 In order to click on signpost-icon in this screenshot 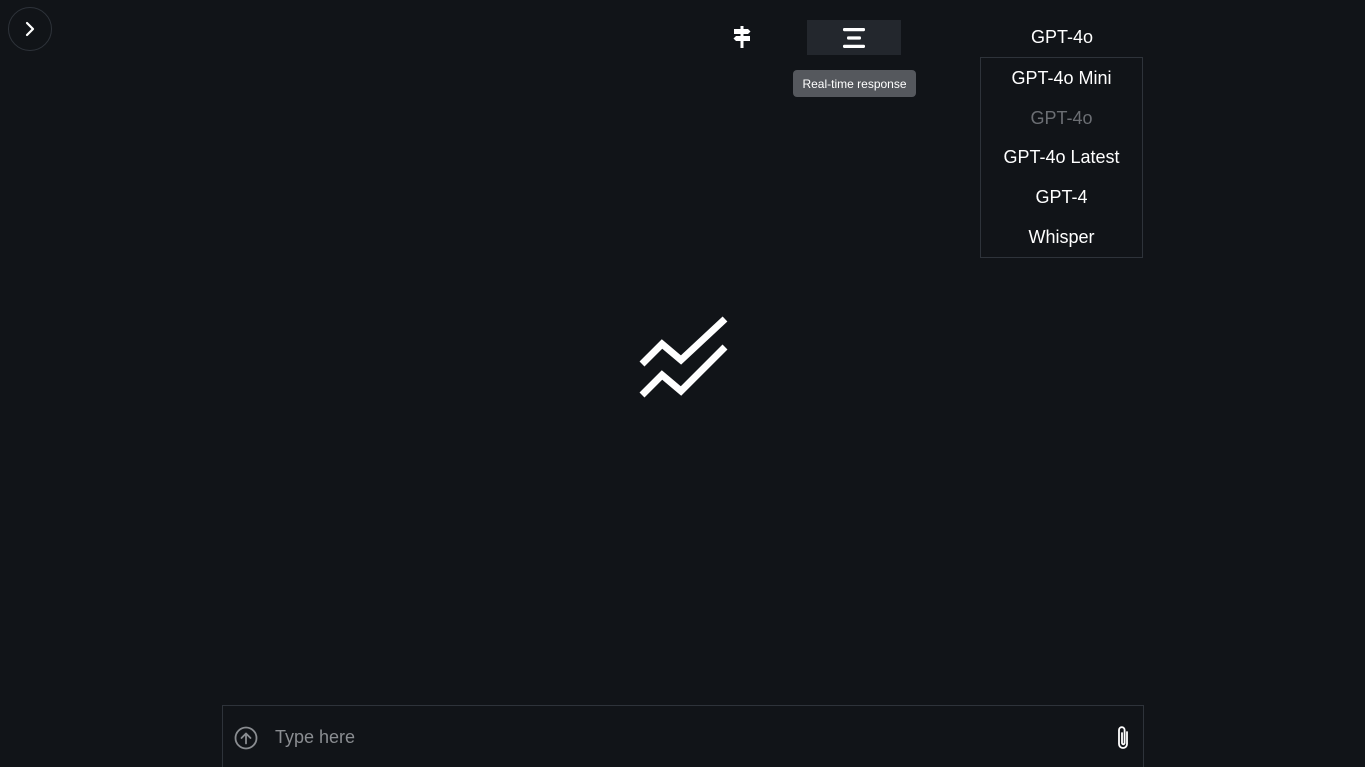, I will do `click(742, 37)`.